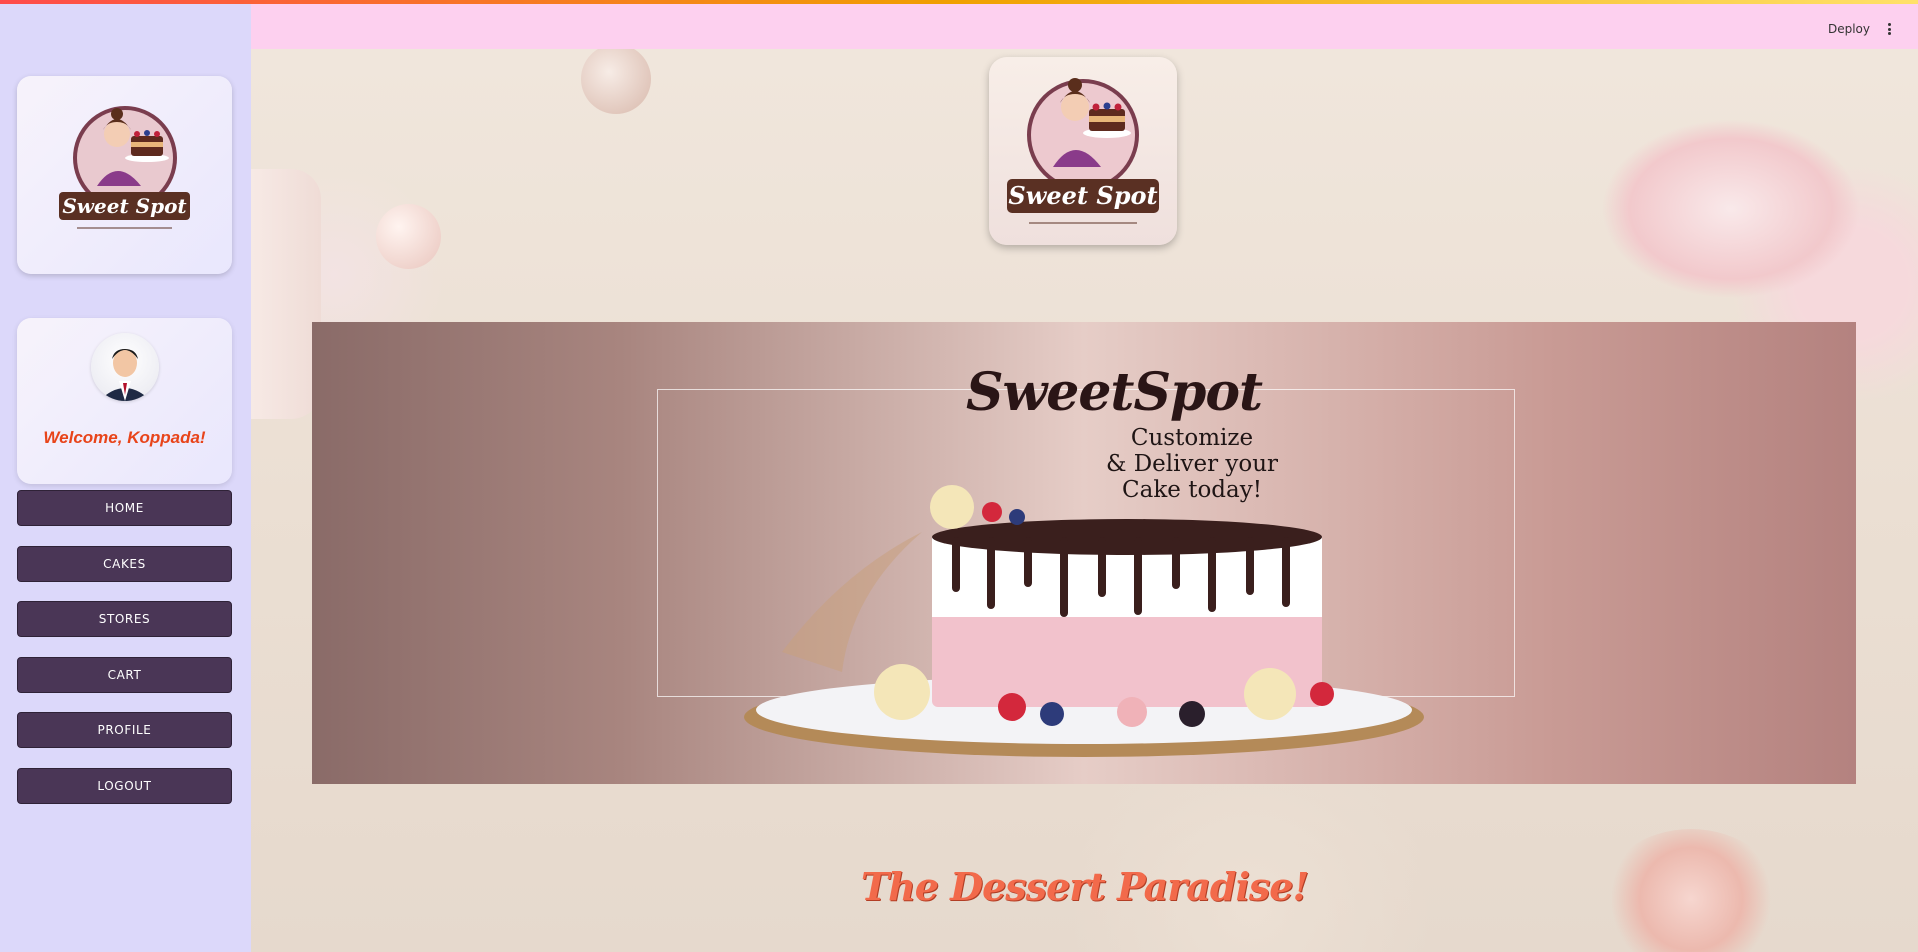  I want to click on welcome-text: Welcome, Koppada!, so click(124, 437).